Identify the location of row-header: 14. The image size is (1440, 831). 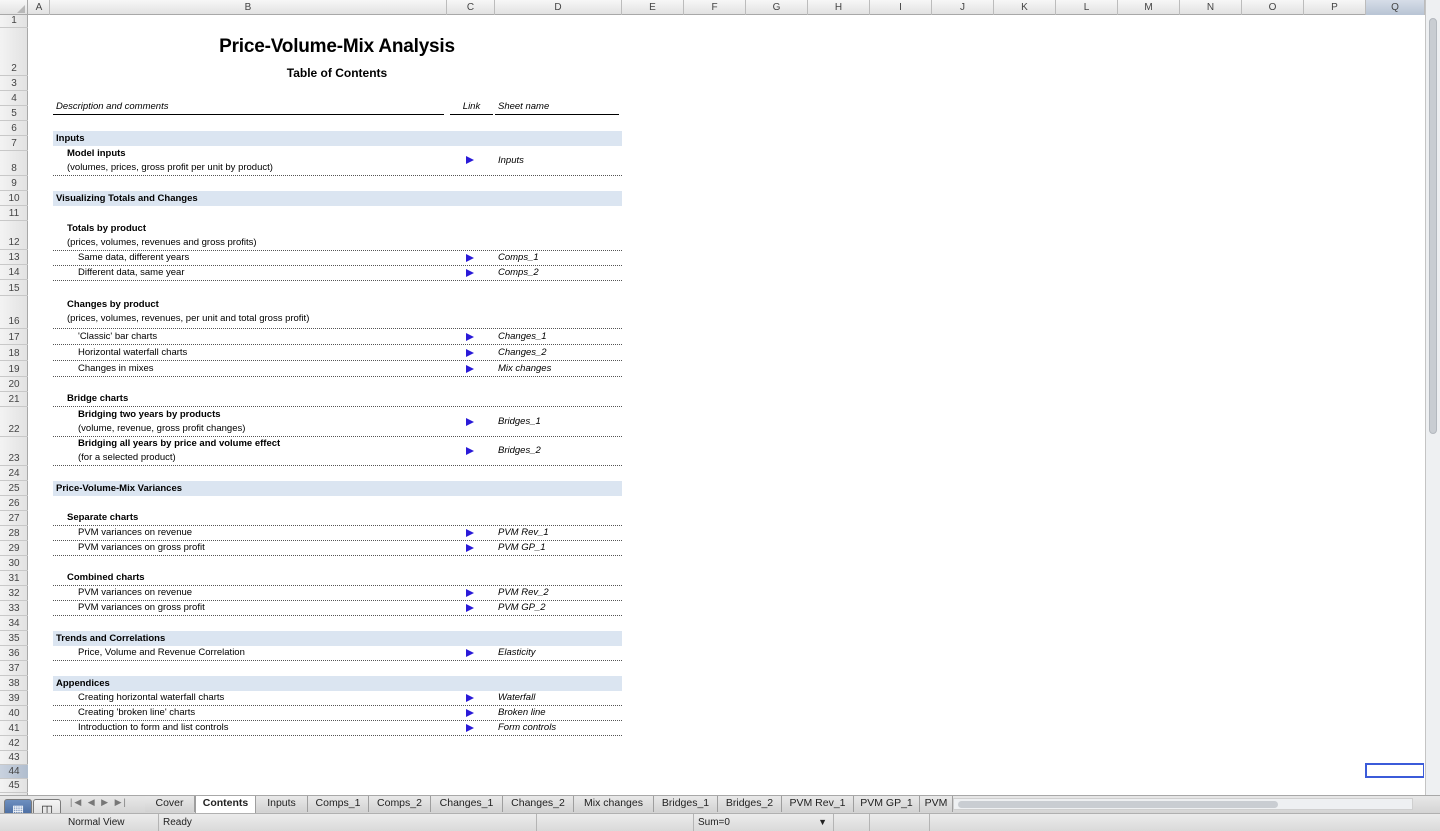
(14, 272).